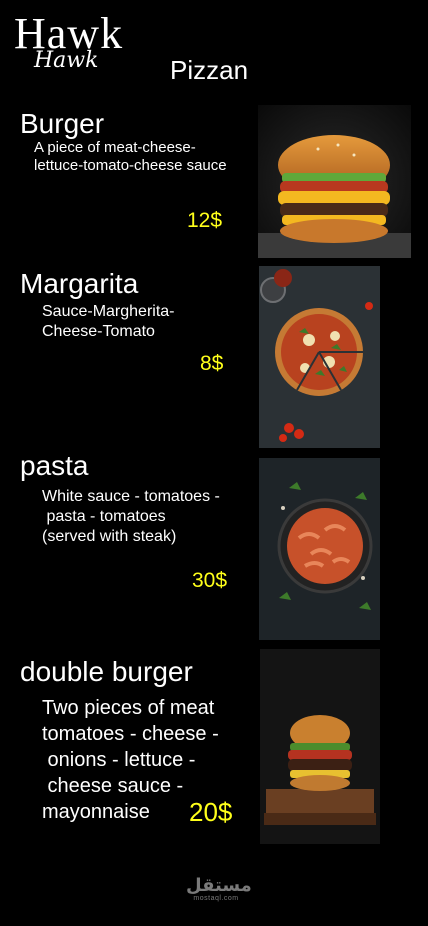 The image size is (428, 926). What do you see at coordinates (79, 283) in the screenshot?
I see `item-name-margarita: Margarita` at bounding box center [79, 283].